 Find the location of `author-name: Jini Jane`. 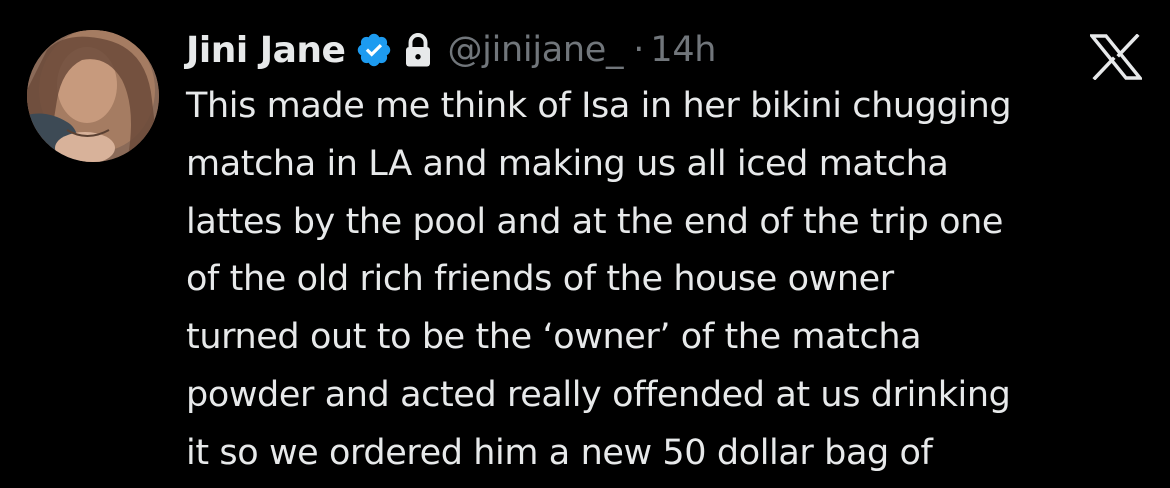

author-name: Jini Jane is located at coordinates (266, 50).